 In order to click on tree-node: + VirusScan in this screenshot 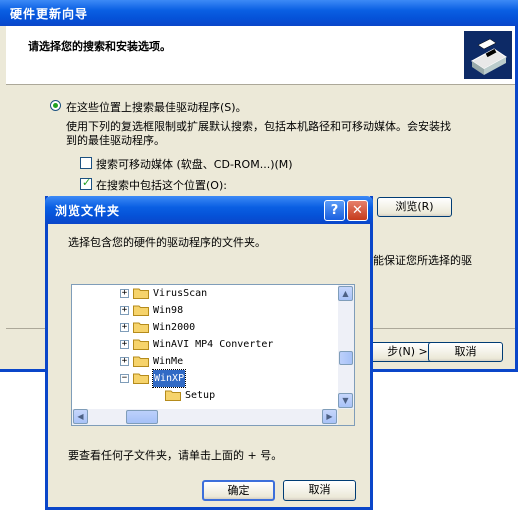, I will do `click(203, 293)`.